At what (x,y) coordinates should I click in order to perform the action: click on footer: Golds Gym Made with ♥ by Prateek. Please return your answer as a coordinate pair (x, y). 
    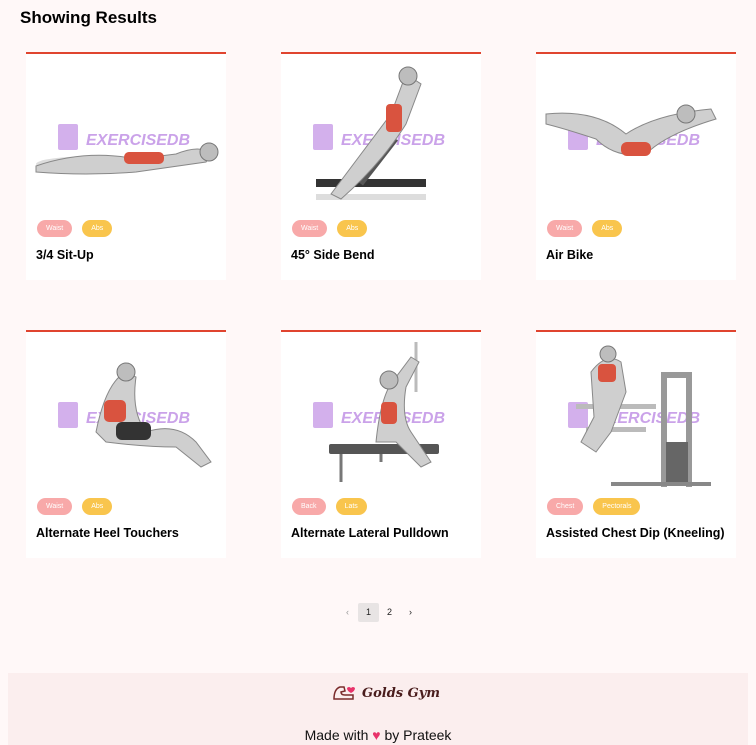
    Looking at the image, I should click on (378, 709).